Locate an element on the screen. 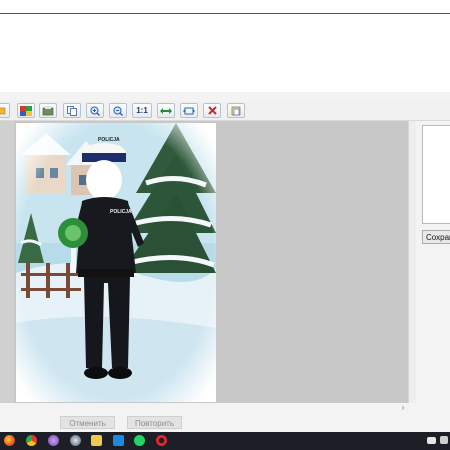 The height and width of the screenshot is (450, 450). colors-icon is located at coordinates (26, 110).